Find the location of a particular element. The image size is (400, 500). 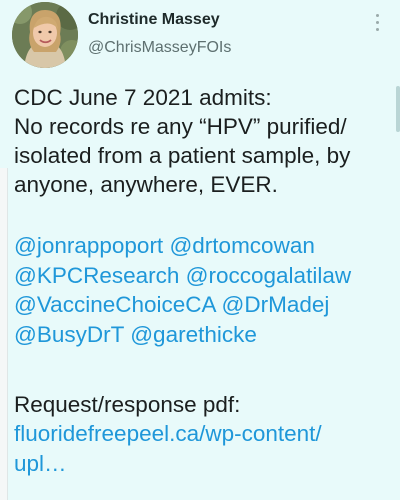

tweet-header: Christine Massey @ChrisMasseyFOIs is located at coordinates (159, 34).